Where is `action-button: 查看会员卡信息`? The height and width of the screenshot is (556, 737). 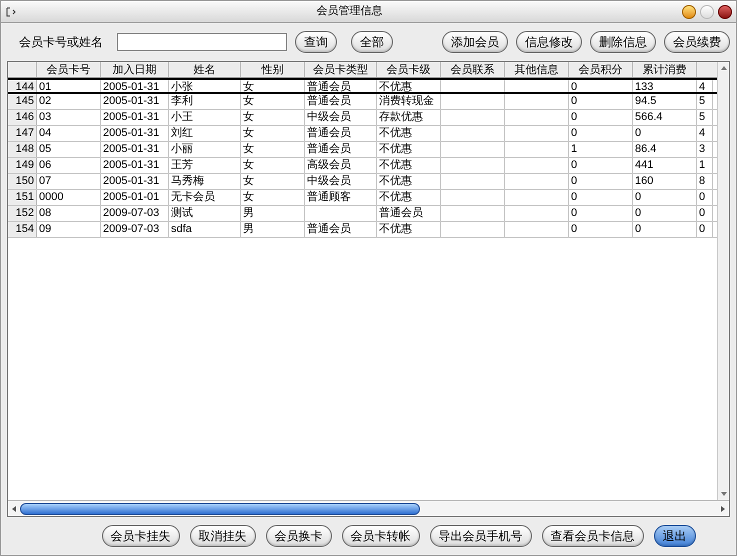 action-button: 查看会员卡信息 is located at coordinates (593, 536).